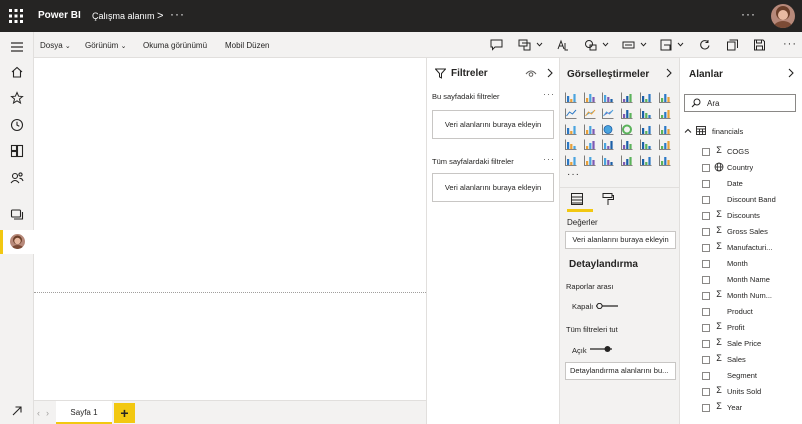  I want to click on menu-reading-view: Okuma görünümü, so click(175, 45).